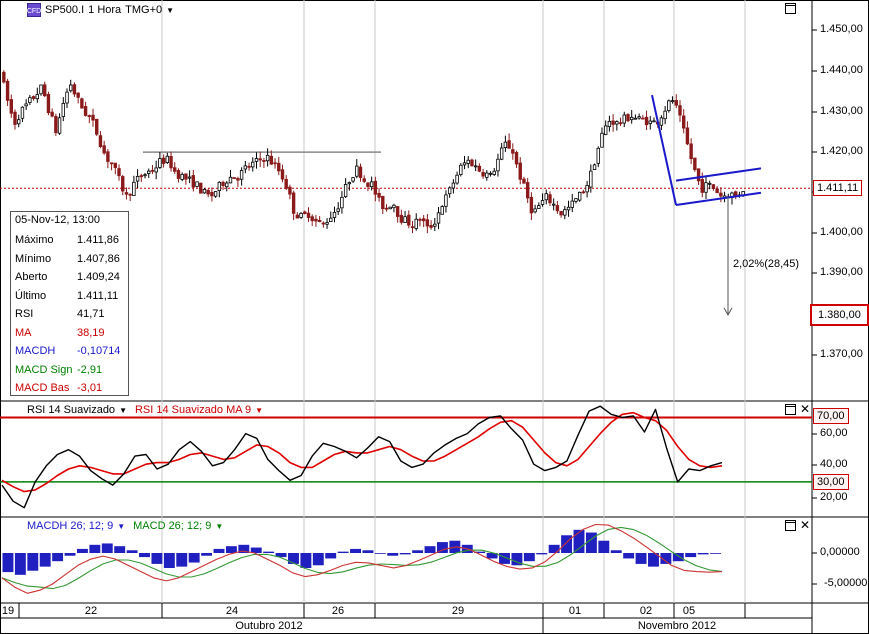  What do you see at coordinates (846, 583) in the screenshot?
I see `macd-tick: -5,00000` at bounding box center [846, 583].